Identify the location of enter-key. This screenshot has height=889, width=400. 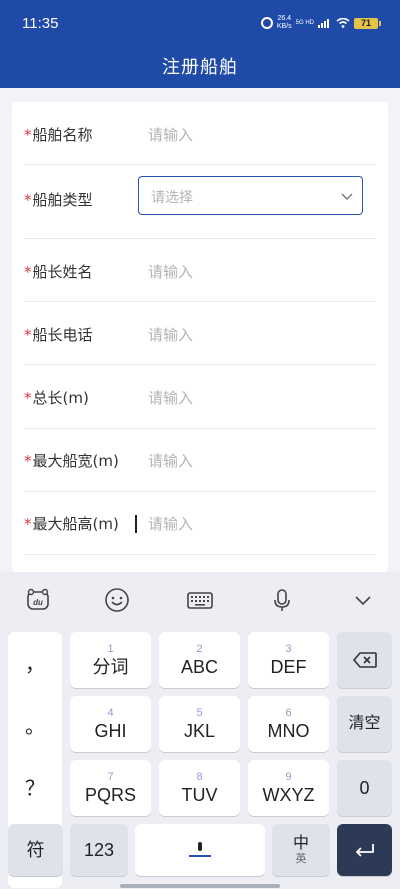
(364, 850).